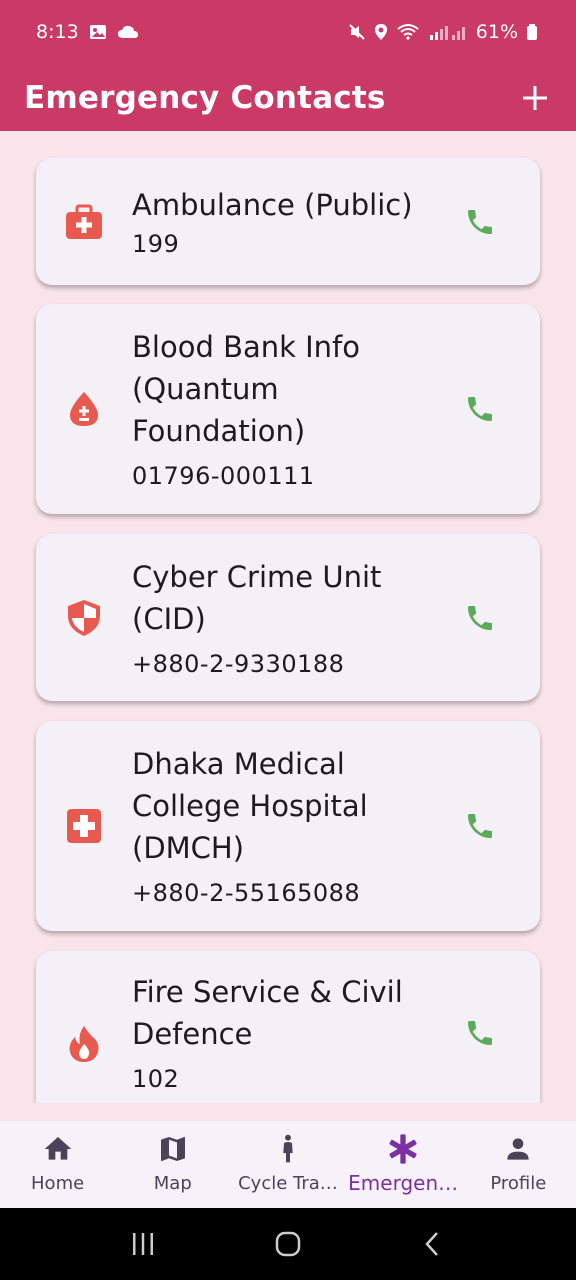  I want to click on nav-map: Map, so click(172, 1164).